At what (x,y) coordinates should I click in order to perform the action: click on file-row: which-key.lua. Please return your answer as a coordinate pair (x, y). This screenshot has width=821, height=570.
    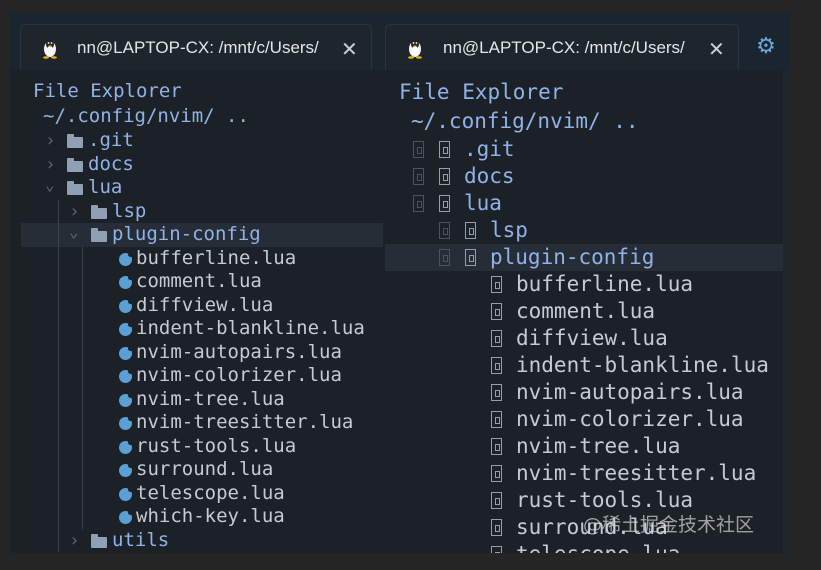
    Looking at the image, I should click on (202, 517).